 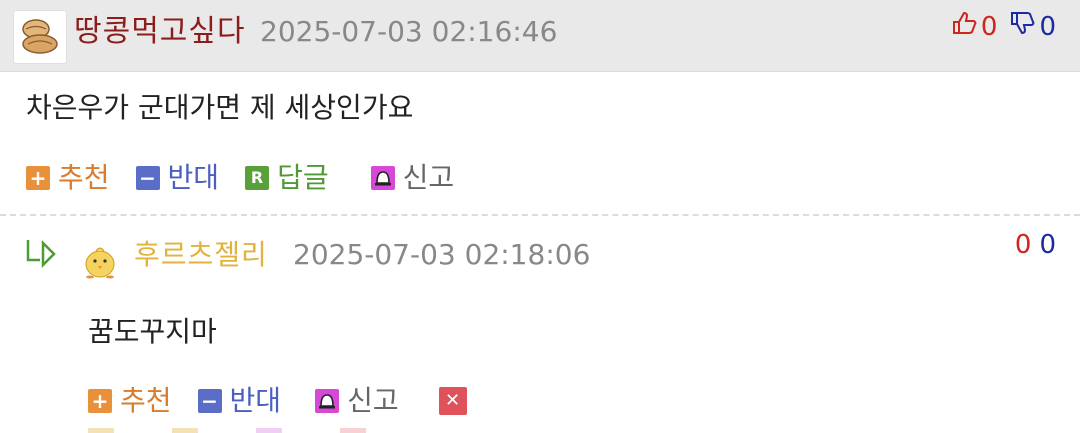 I want to click on delete-button: ✕, so click(x=456, y=401).